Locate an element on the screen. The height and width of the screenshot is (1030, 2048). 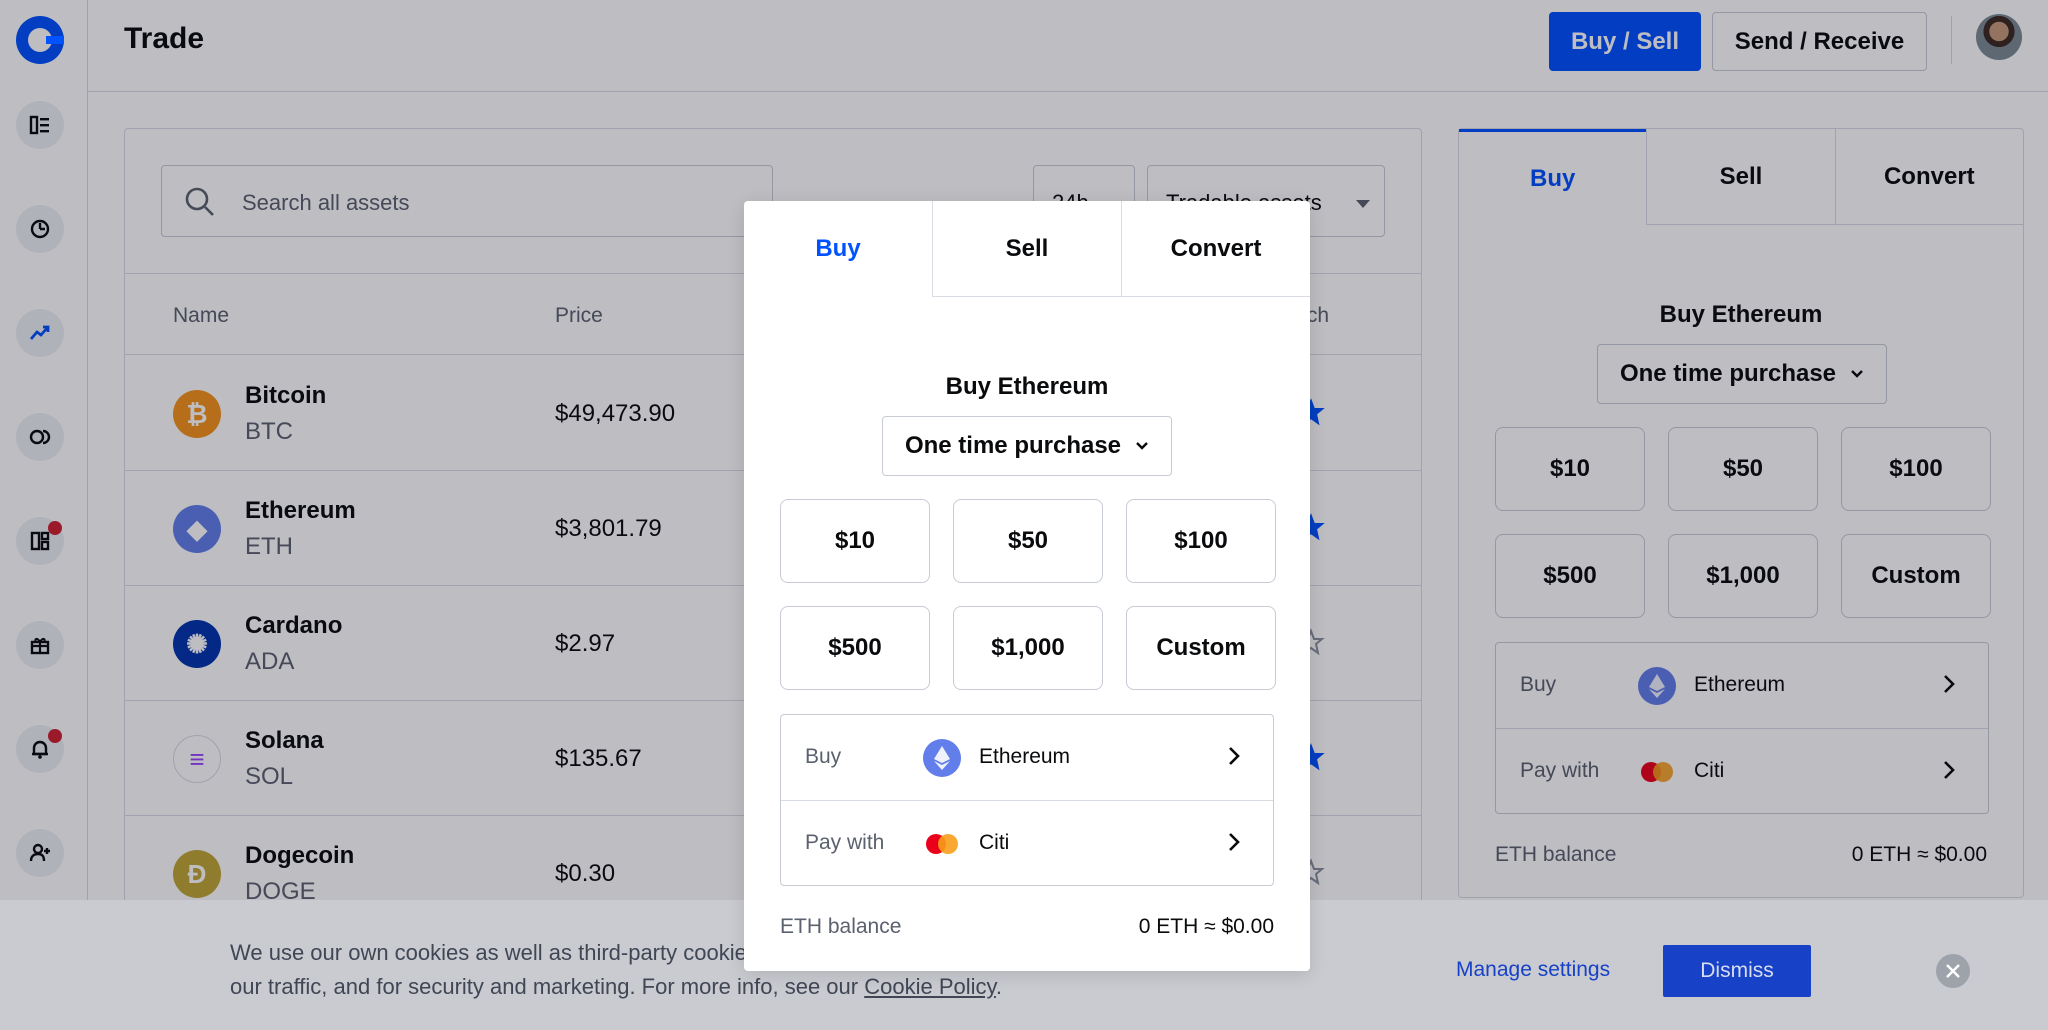
amount-button: $50 is located at coordinates (1028, 541).